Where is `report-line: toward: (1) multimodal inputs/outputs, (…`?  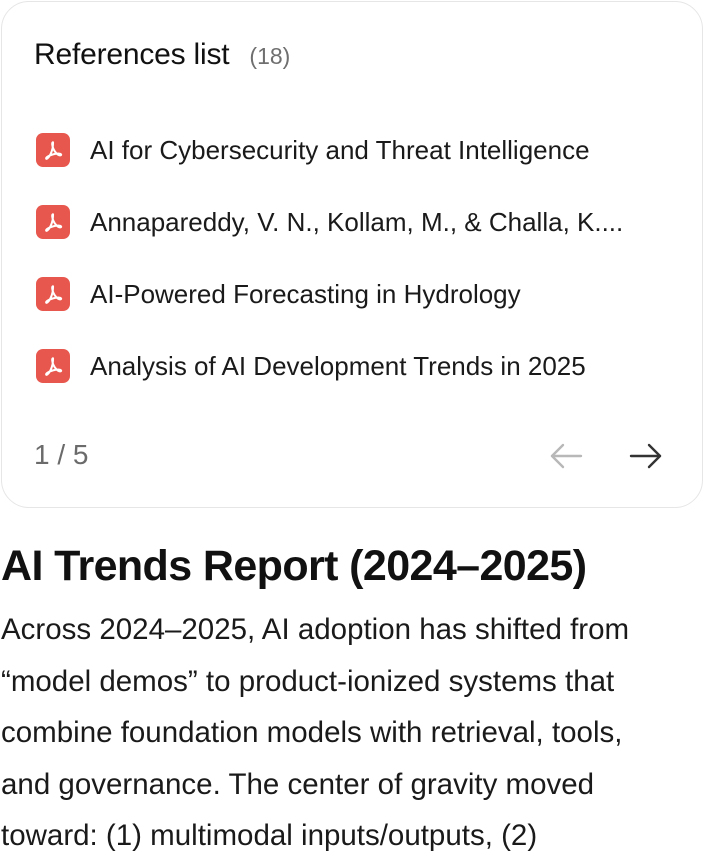
report-line: toward: (1) multimodal inputs/outputs, (… is located at coordinates (269, 835).